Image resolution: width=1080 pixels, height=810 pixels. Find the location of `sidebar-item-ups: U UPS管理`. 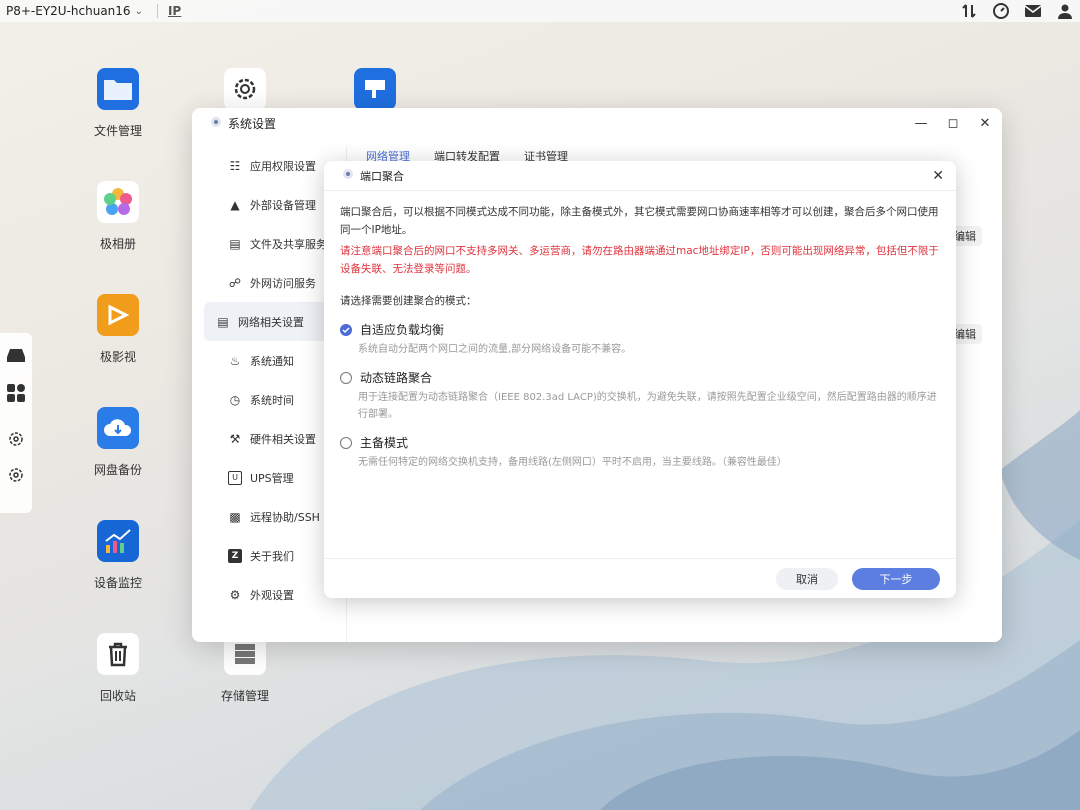

sidebar-item-ups: U UPS管理 is located at coordinates (269, 477).